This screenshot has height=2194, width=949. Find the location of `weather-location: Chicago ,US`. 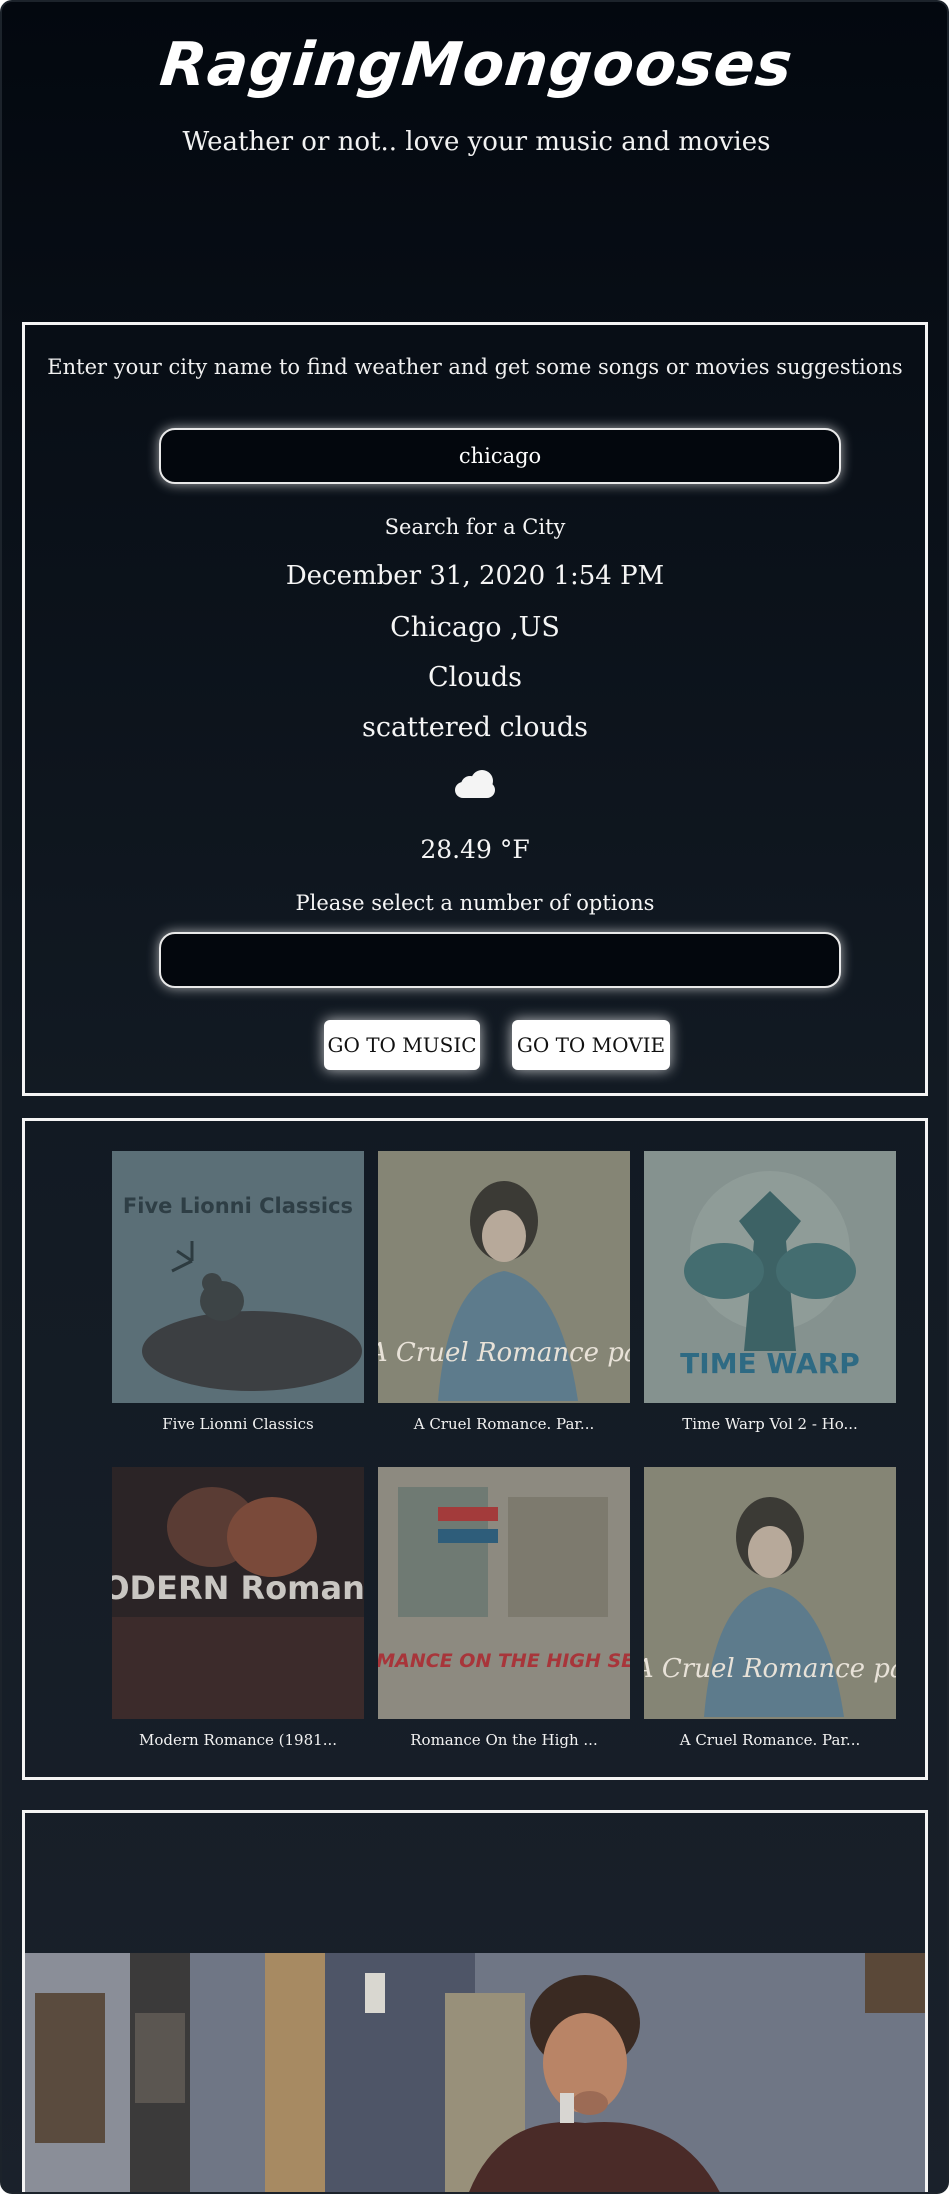

weather-location: Chicago ,US is located at coordinates (475, 627).